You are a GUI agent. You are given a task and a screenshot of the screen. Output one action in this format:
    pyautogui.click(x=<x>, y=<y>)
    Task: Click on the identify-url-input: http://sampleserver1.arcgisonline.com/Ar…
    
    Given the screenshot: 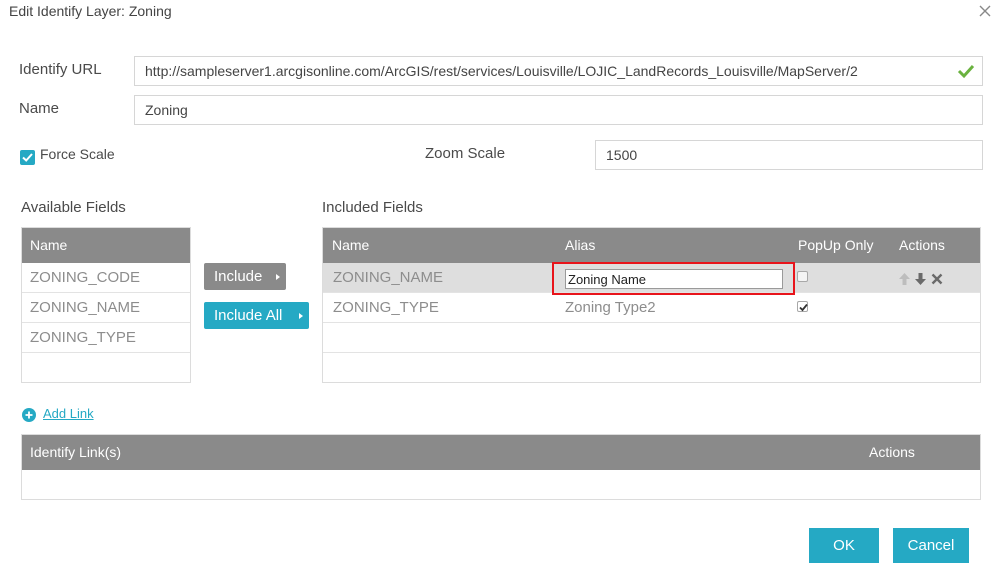 What is the action you would take?
    pyautogui.click(x=558, y=71)
    